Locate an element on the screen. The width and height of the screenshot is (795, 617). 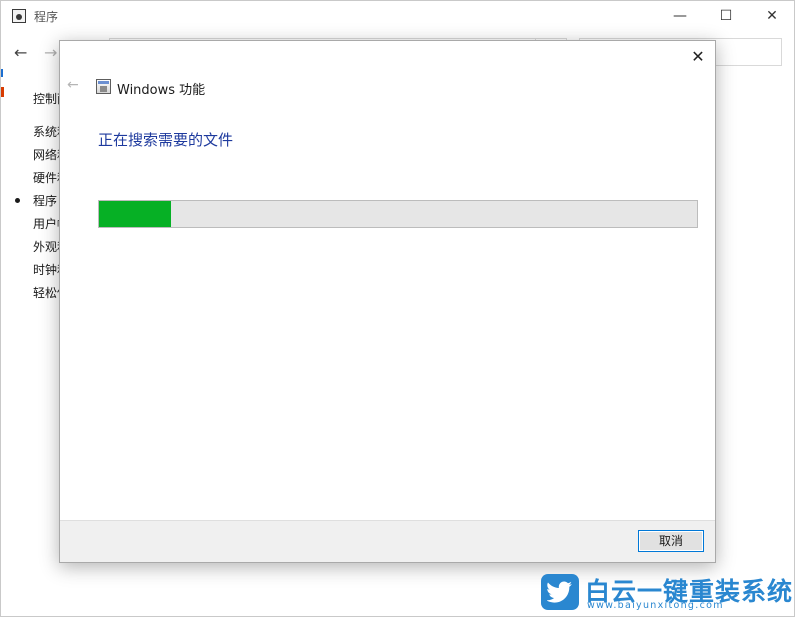
cancel-button: 取消 is located at coordinates (671, 541).